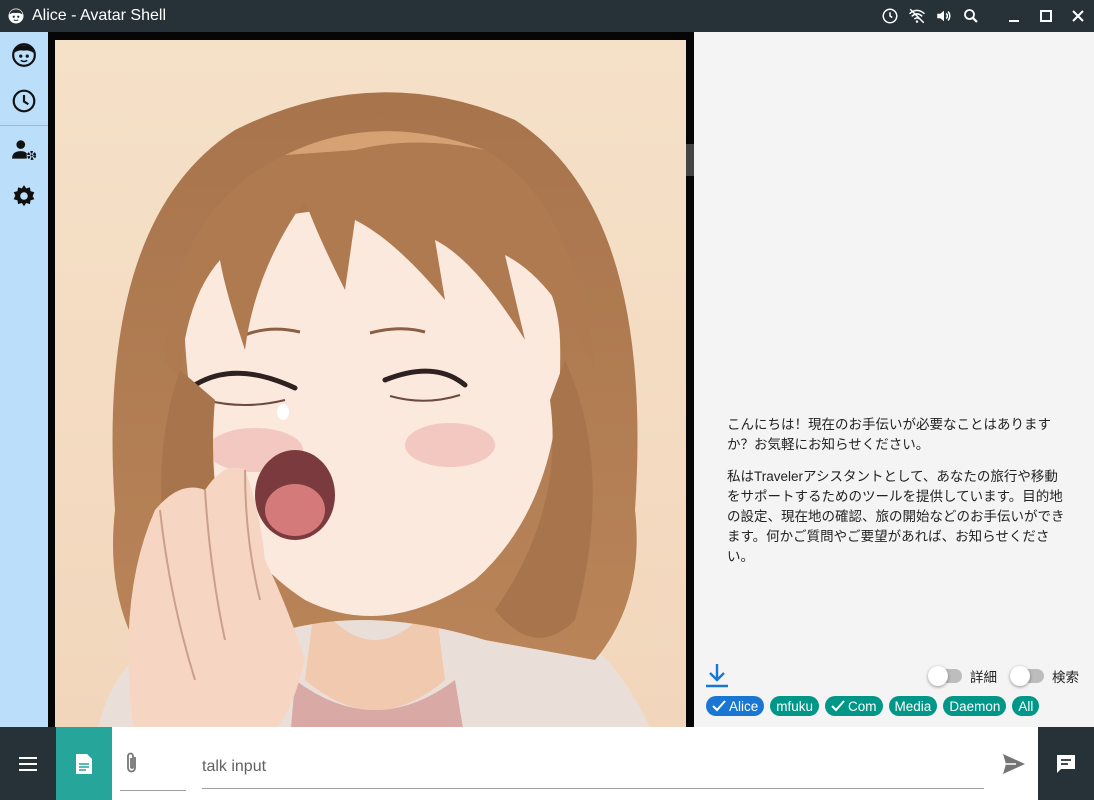 The height and width of the screenshot is (800, 1094). Describe the element at coordinates (1014, 16) in the screenshot. I see `minimize-button` at that location.